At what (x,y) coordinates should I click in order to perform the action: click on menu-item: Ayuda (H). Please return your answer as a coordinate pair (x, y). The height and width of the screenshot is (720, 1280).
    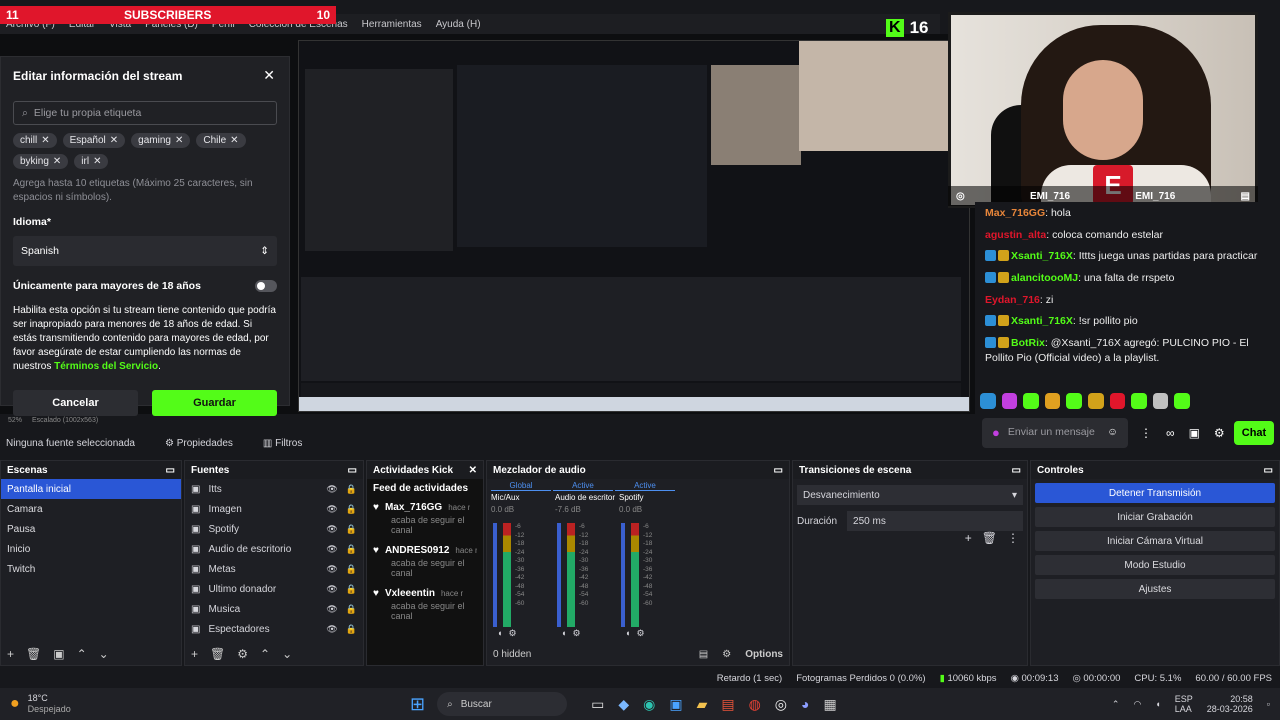
    Looking at the image, I should click on (458, 24).